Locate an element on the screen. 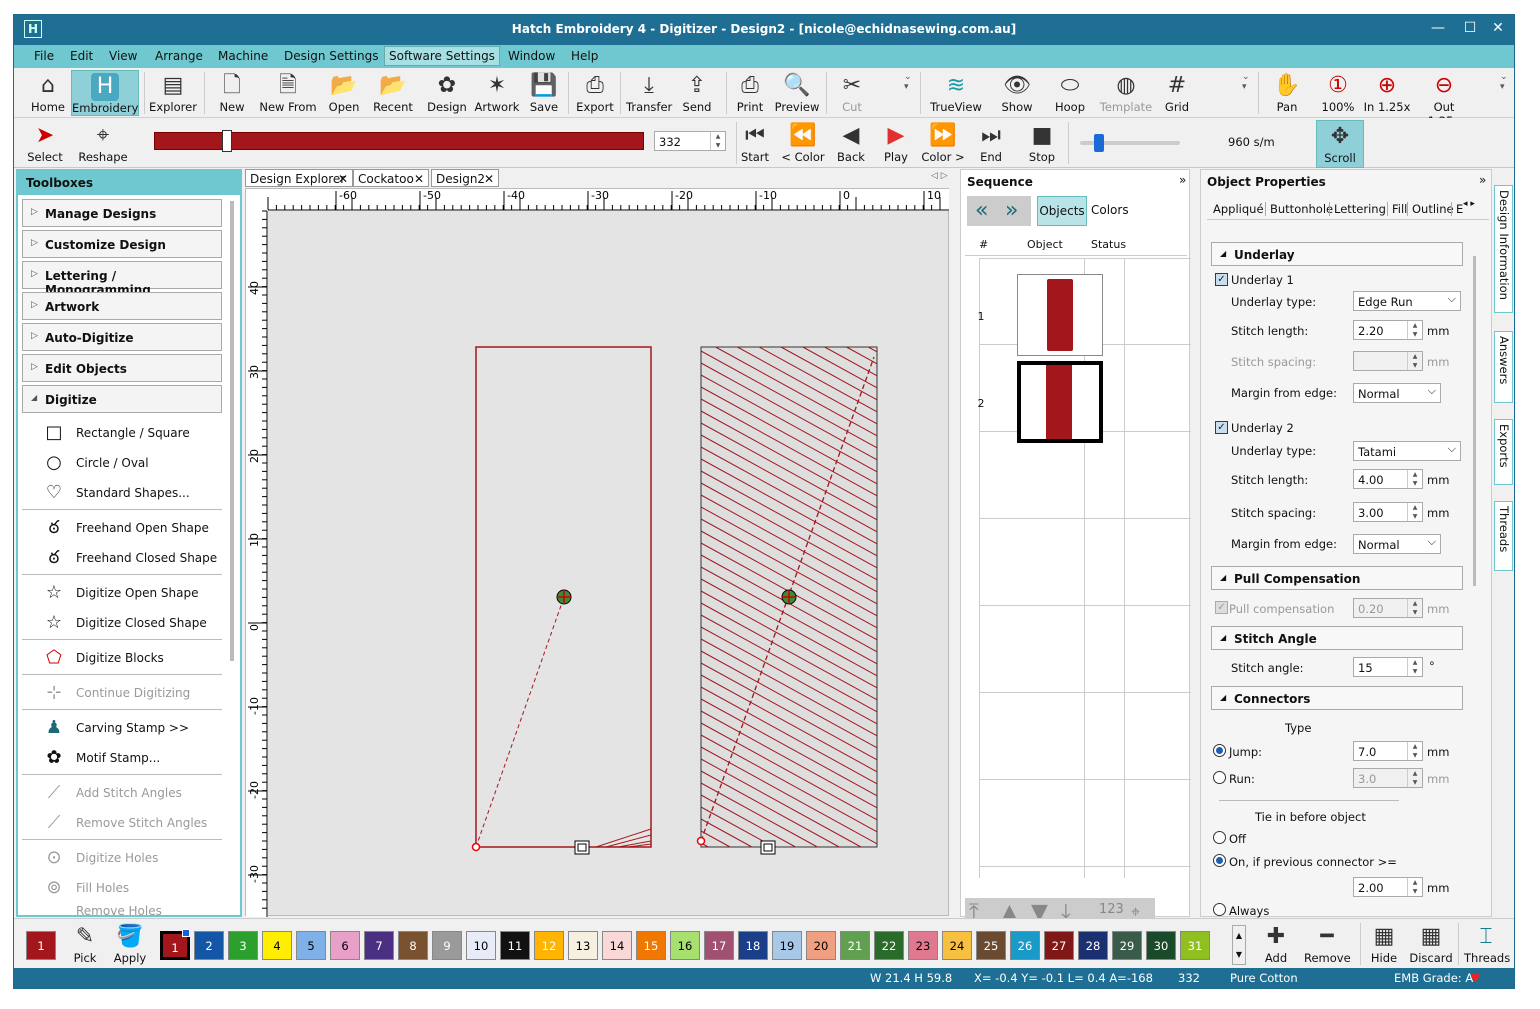  menu-edit: Edit is located at coordinates (81, 56).